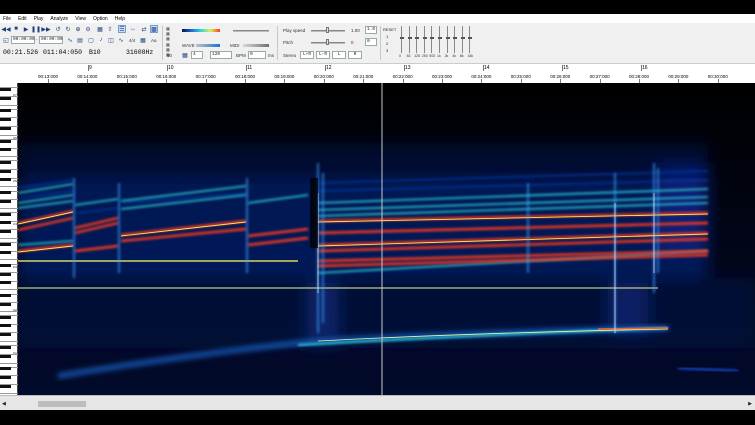  I want to click on fit-icon: ↔, so click(133, 29).